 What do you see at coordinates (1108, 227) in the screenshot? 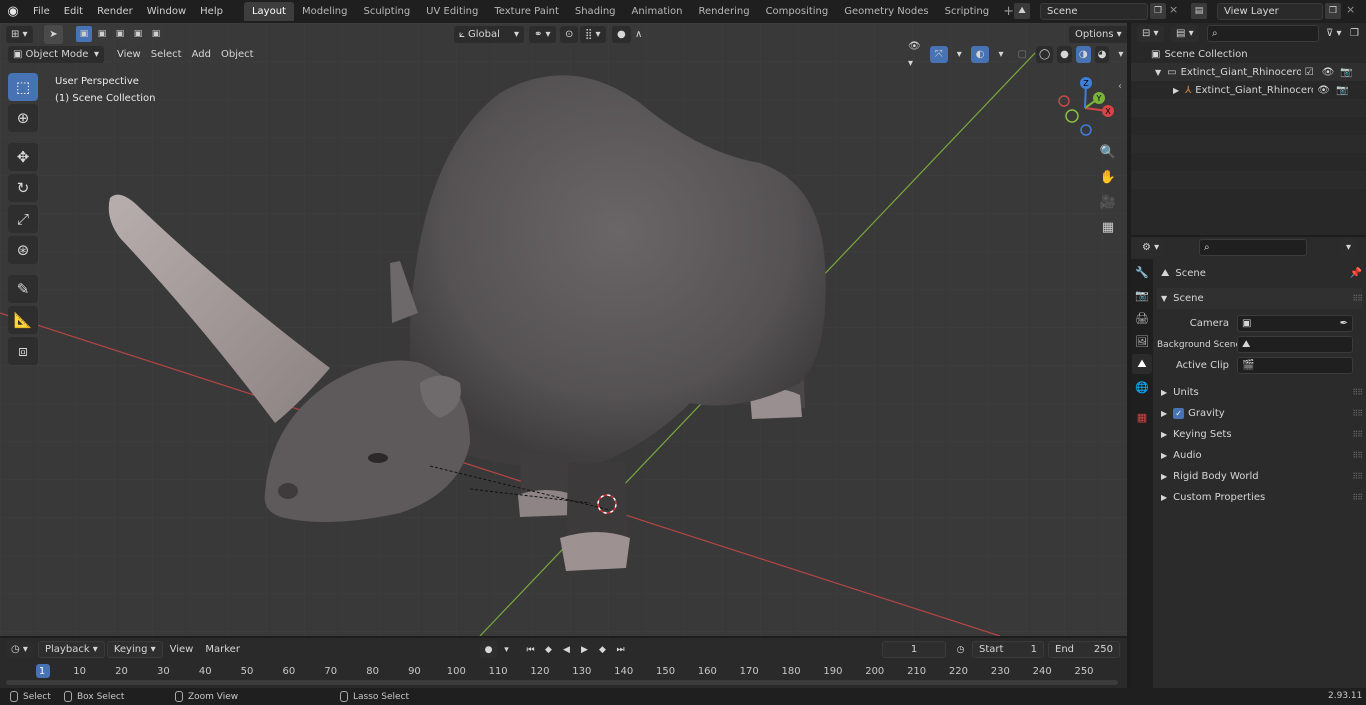
I see `perspective-toggle-icon: ▦` at bounding box center [1108, 227].